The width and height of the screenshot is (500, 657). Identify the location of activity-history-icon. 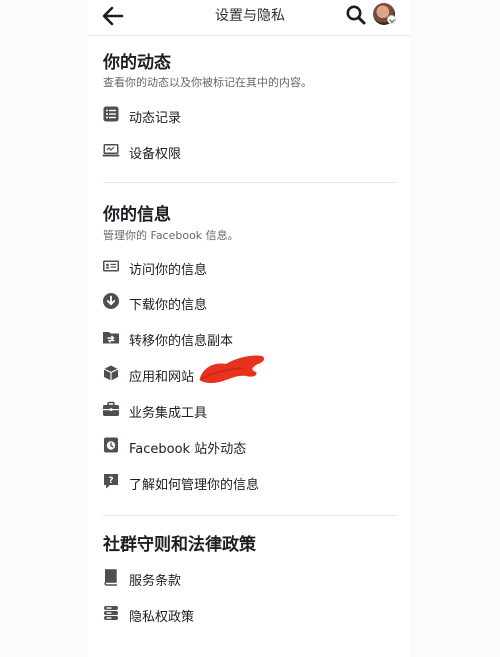
(111, 445).